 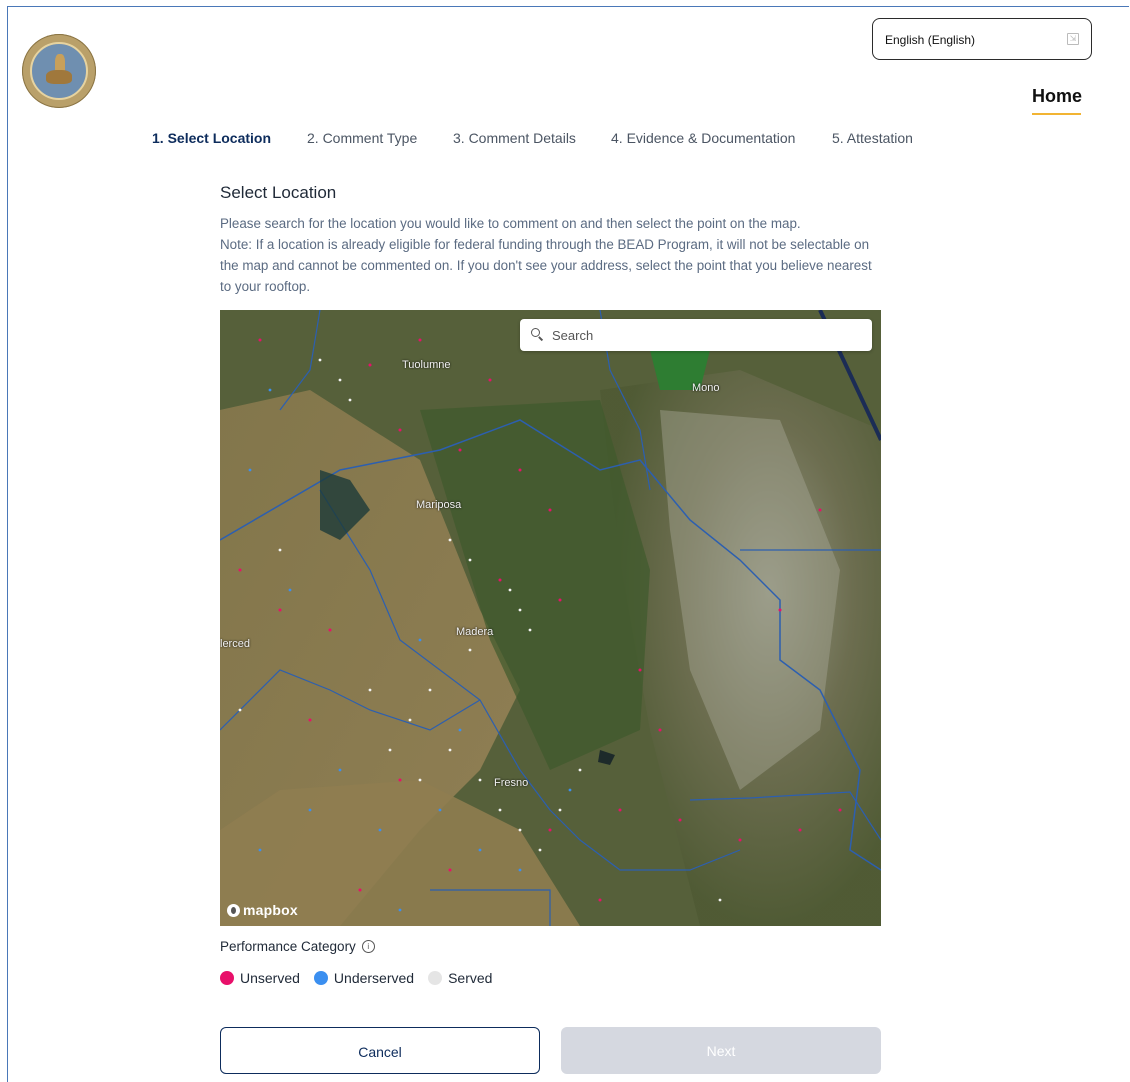 I want to click on performance-legend: Unserved Underserved Served, so click(x=363, y=978).